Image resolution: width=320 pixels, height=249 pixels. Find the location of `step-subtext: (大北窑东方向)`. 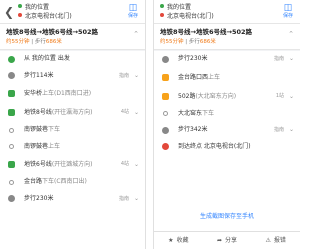

step-subtext: (大北窑东方向) is located at coordinates (216, 96).